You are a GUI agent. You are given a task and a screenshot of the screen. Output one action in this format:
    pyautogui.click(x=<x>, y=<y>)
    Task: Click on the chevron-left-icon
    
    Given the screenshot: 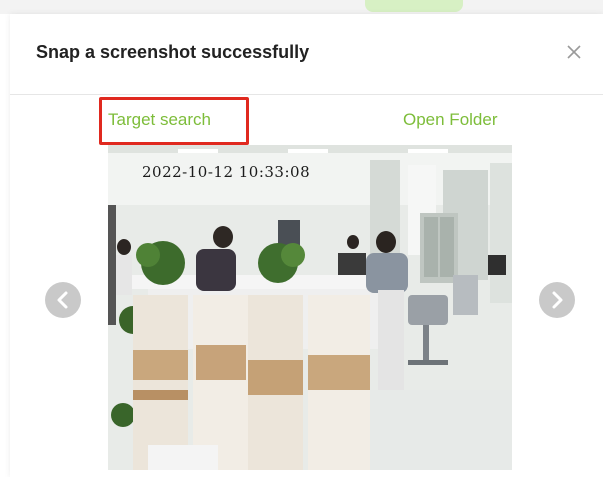 What is the action you would take?
    pyautogui.click(x=62, y=300)
    